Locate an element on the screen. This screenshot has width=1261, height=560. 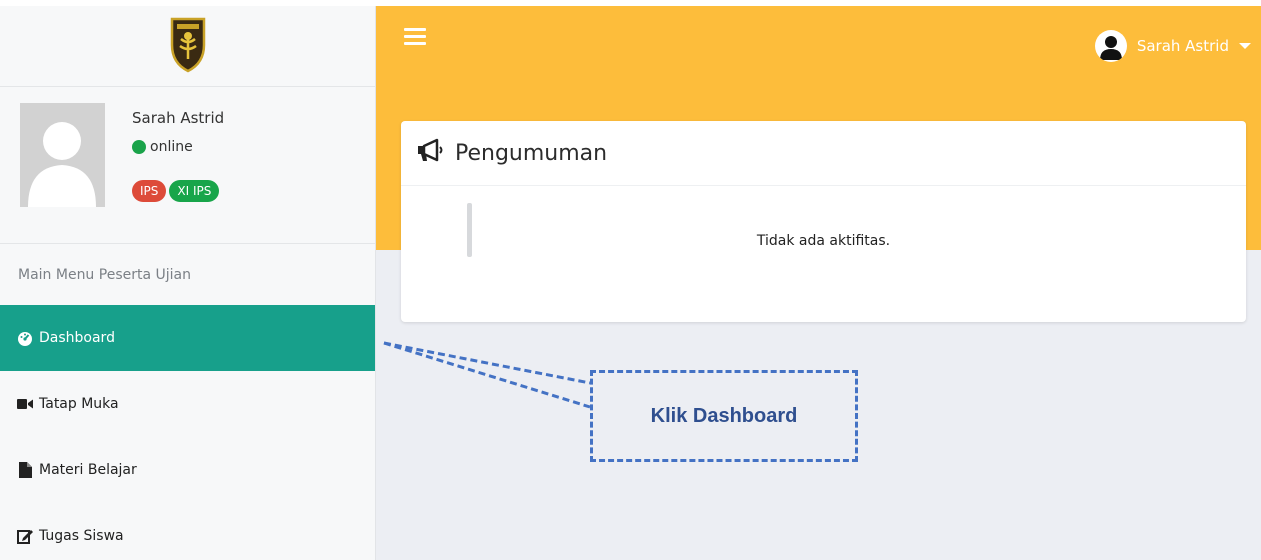
callout-text: Klik Dashboard is located at coordinates (724, 415).